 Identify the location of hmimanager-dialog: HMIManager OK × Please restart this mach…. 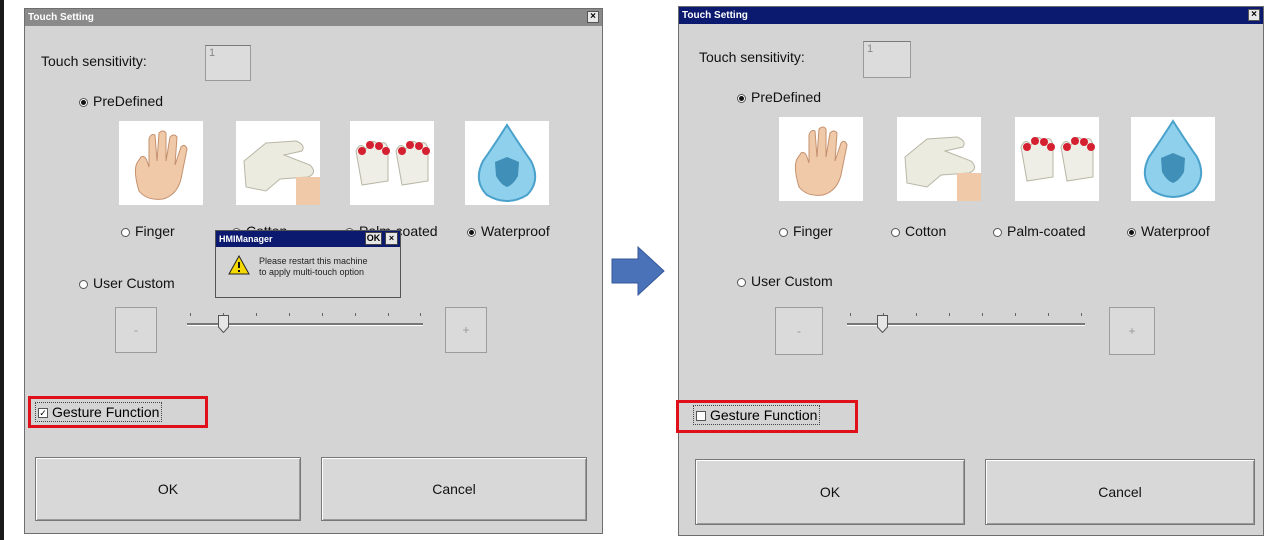
(308, 264).